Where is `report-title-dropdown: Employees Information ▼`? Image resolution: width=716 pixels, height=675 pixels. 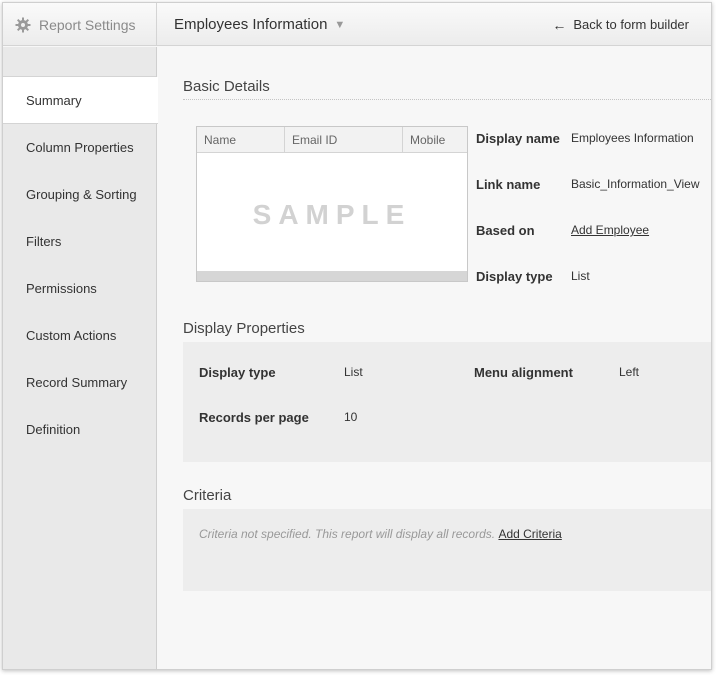 report-title-dropdown: Employees Information ▼ is located at coordinates (259, 24).